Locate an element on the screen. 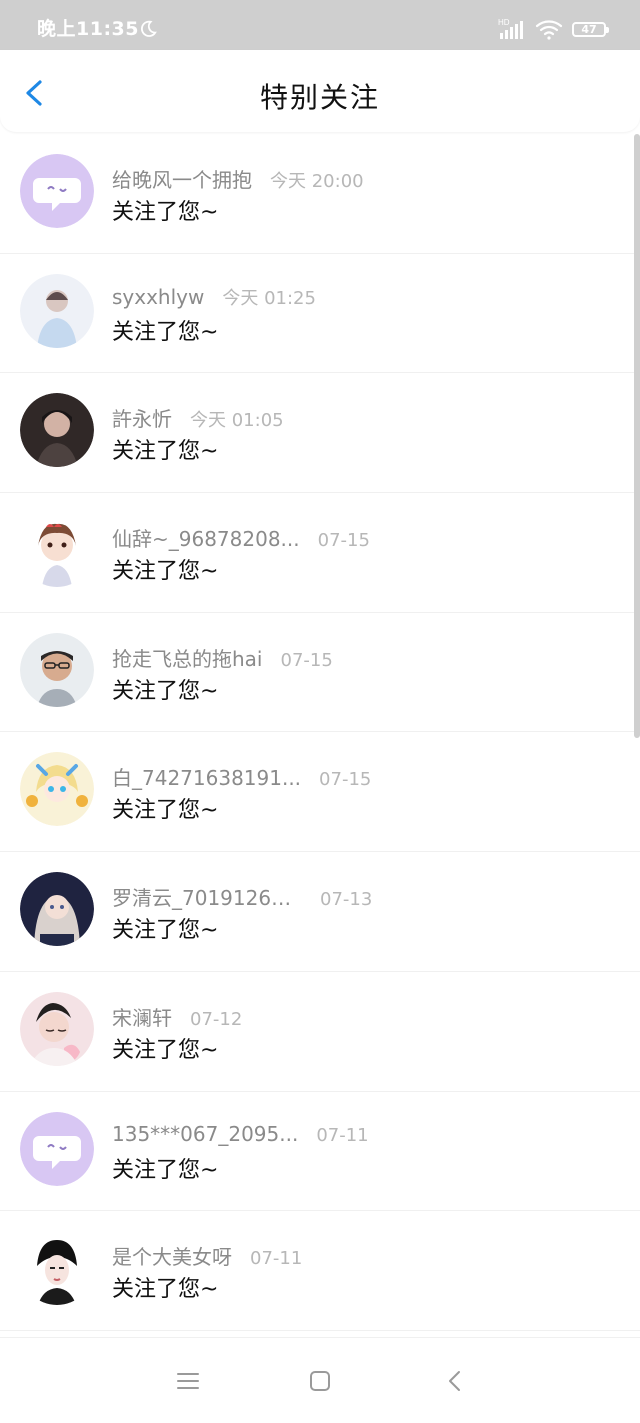  illustration-avatar-icon is located at coordinates (57, 1268).